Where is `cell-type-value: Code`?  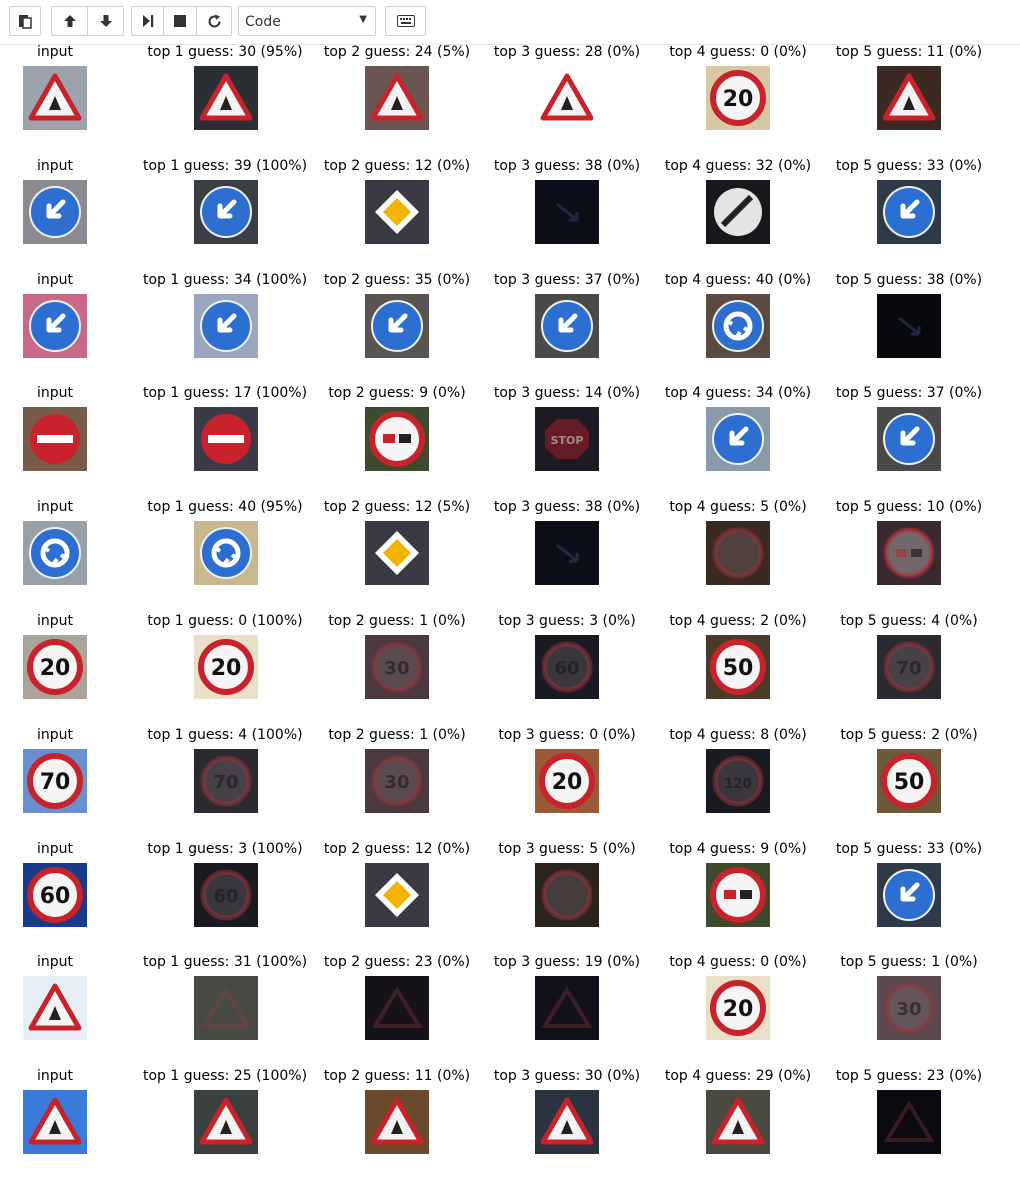
cell-type-value: Code is located at coordinates (263, 22).